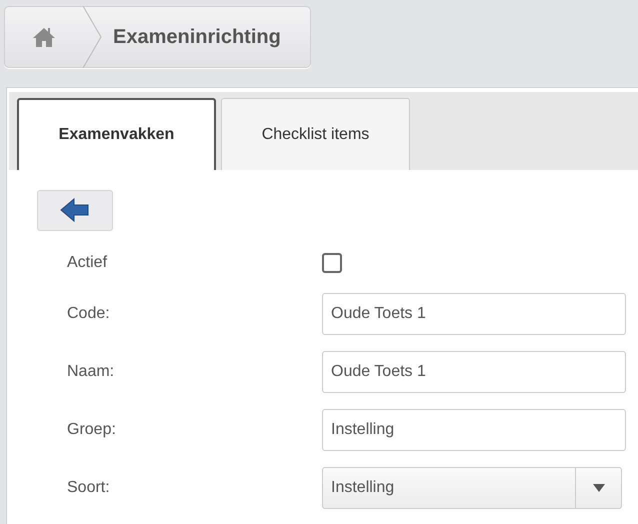  I want to click on breadcrumb-title: Exameninrichting, so click(197, 37).